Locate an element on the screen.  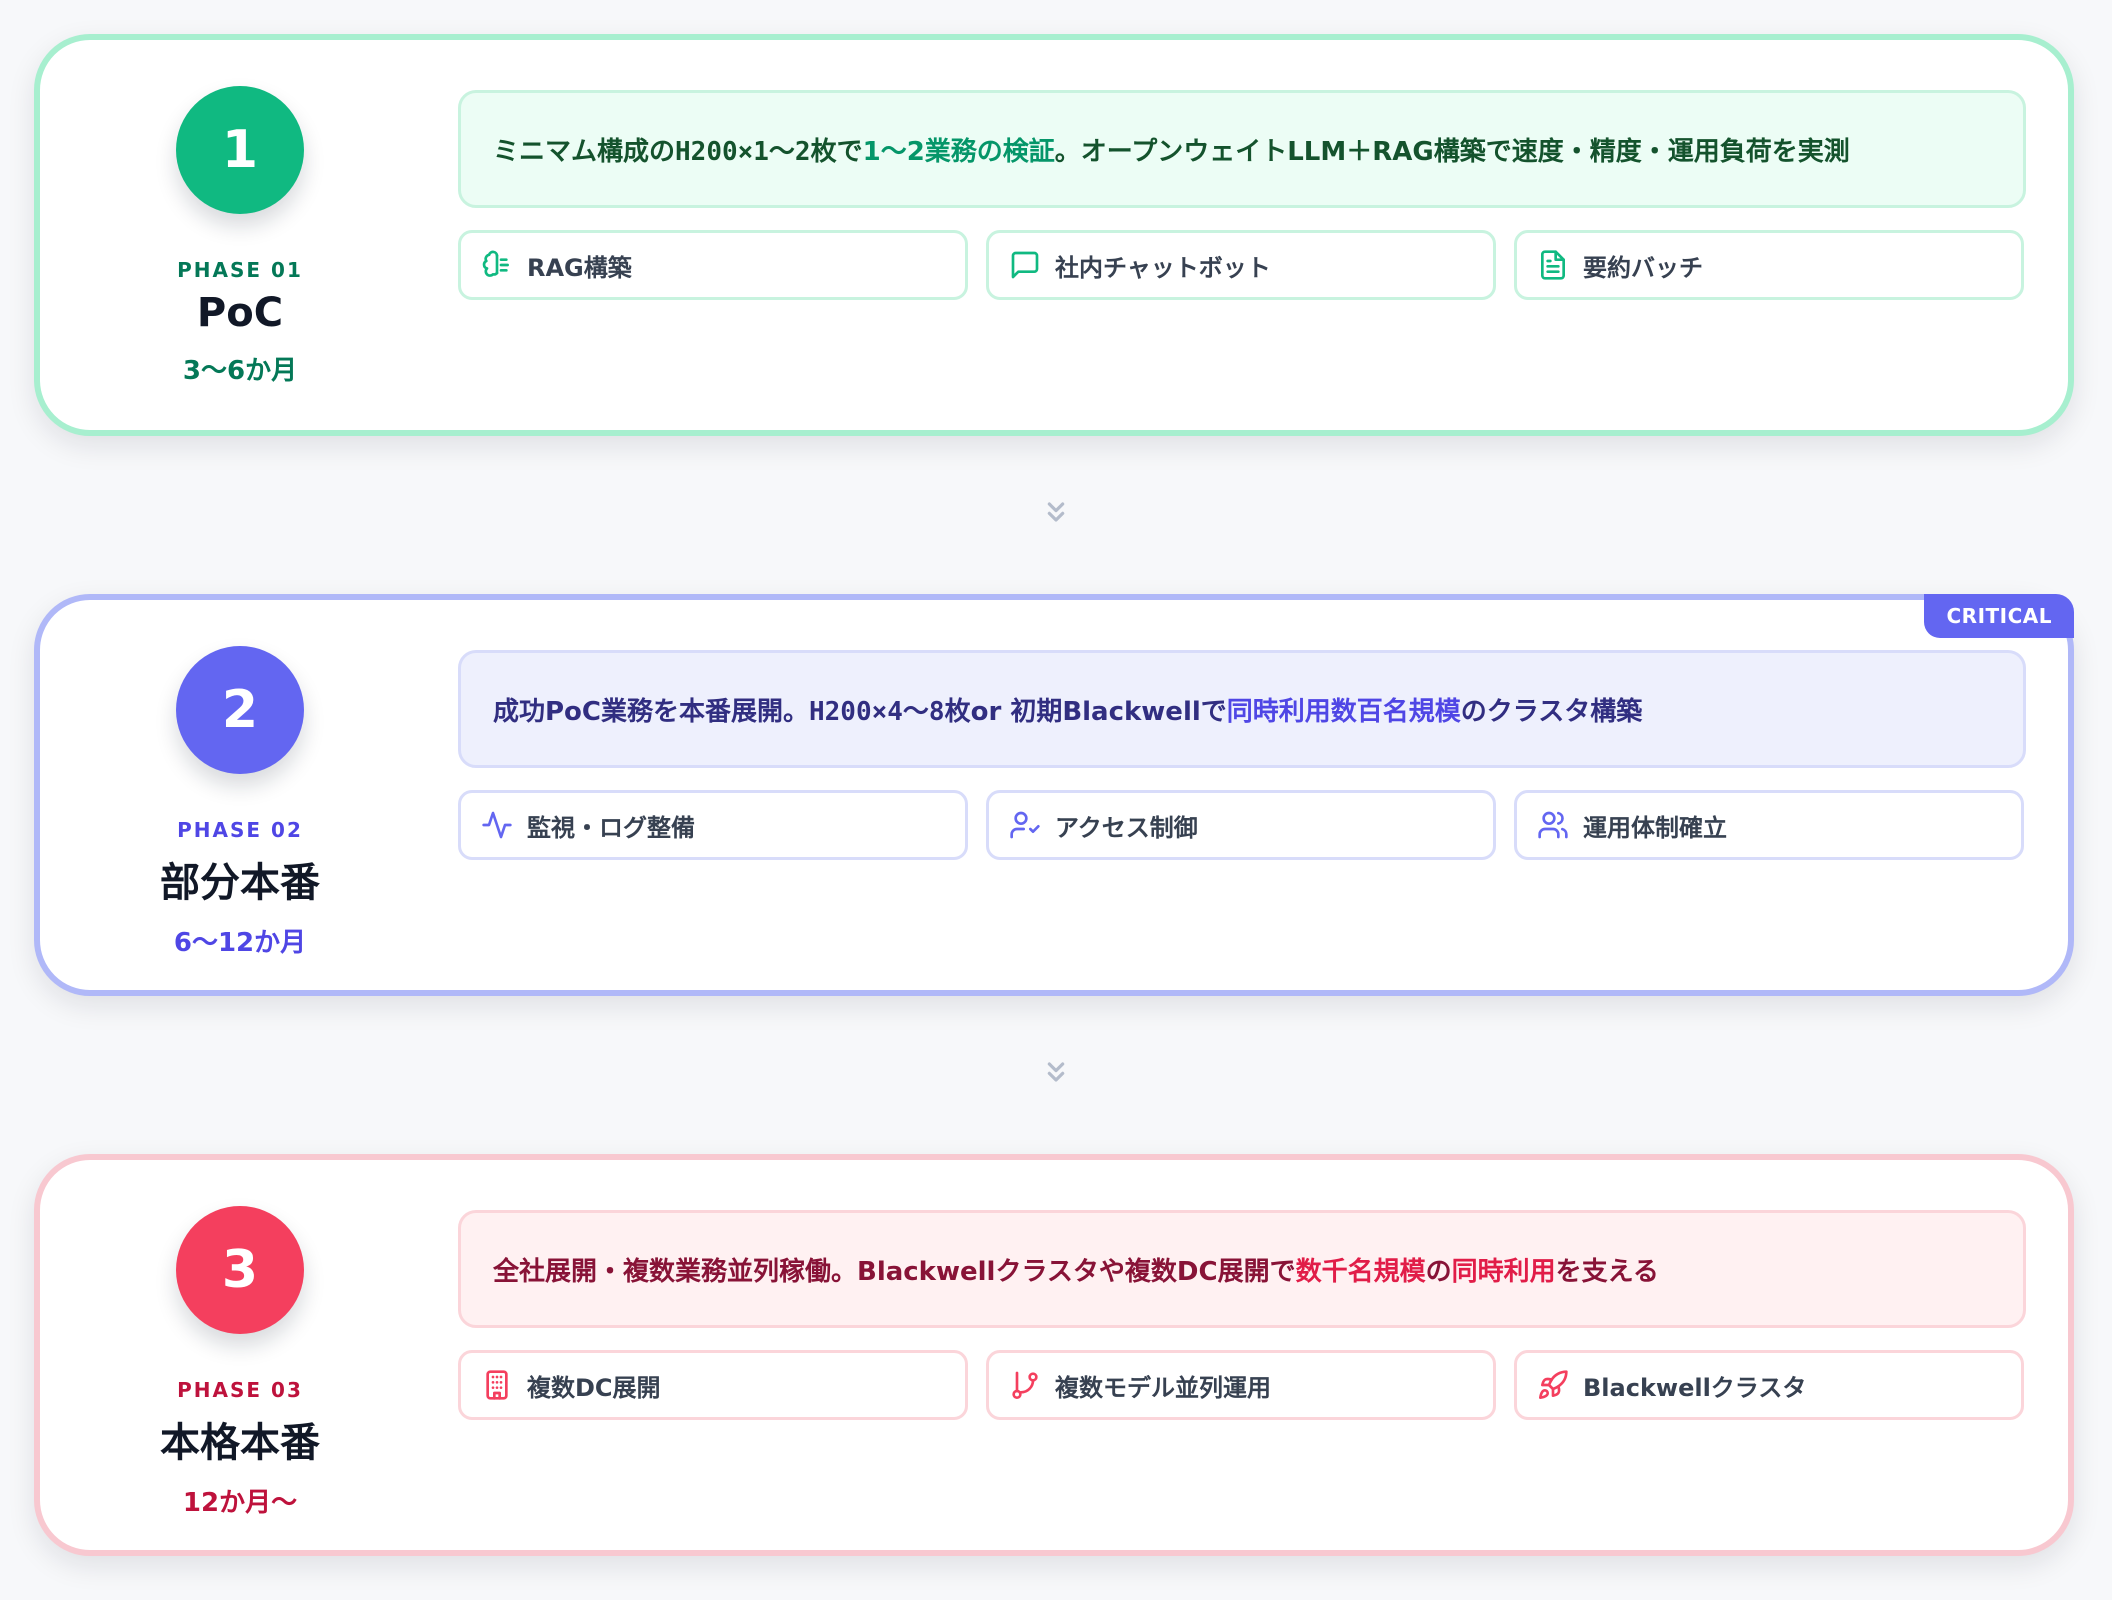
tag-list: 監視・ログ整備 アクセス制御 運用体制確立 is located at coordinates (1241, 825).